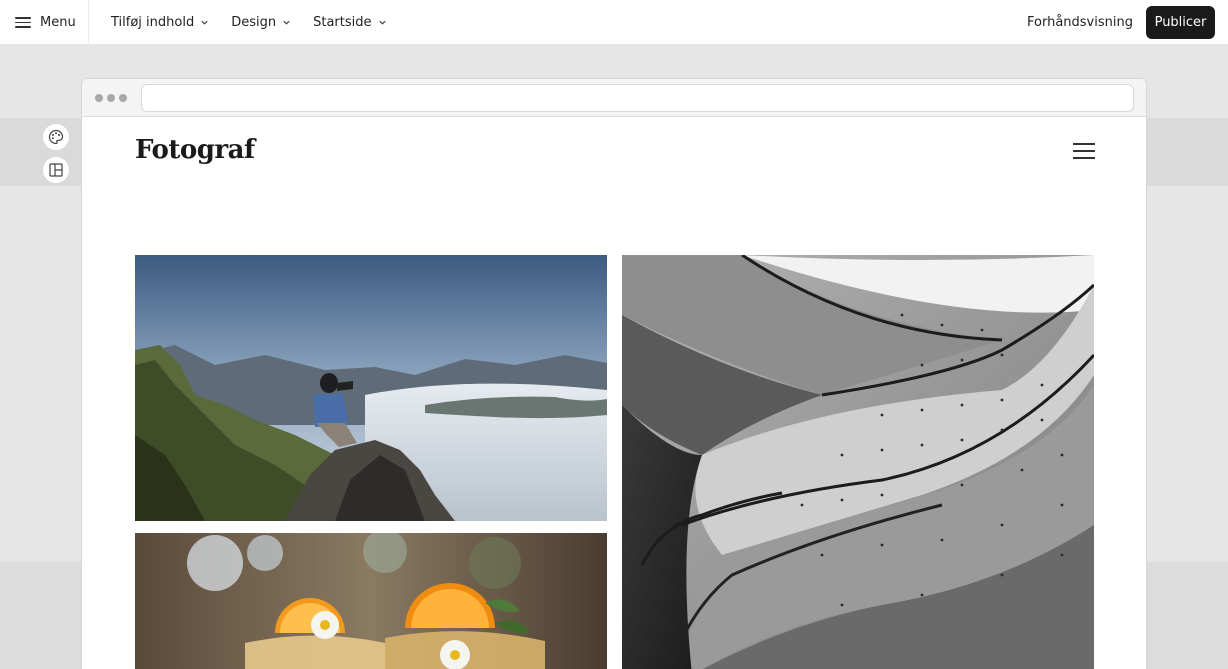 This screenshot has width=1228, height=669. I want to click on gallery-image-drinks, so click(371, 601).